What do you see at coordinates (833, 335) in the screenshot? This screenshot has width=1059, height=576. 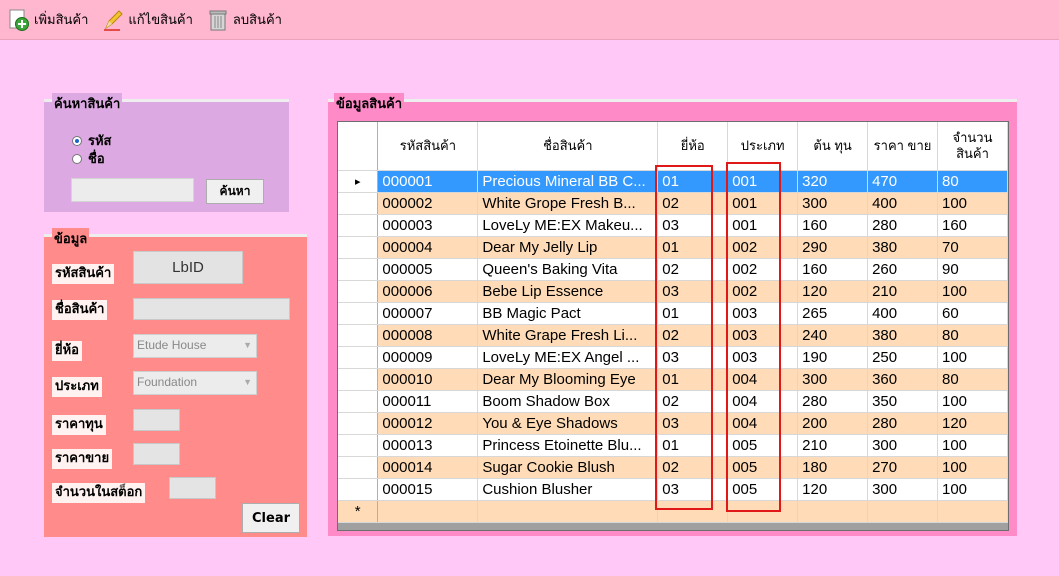 I see `table-cell: 240` at bounding box center [833, 335].